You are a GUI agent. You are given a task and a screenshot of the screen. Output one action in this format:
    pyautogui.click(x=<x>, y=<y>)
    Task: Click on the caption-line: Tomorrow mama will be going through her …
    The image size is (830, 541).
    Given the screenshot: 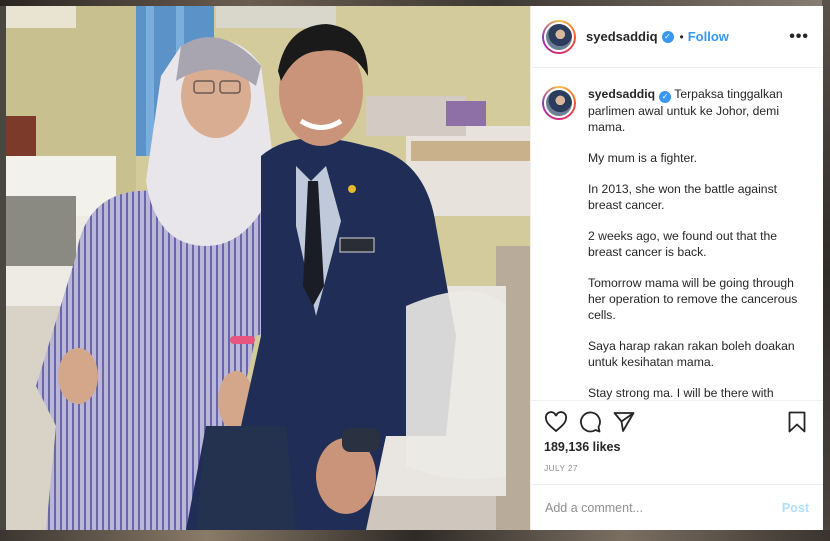 What is the action you would take?
    pyautogui.click(x=693, y=299)
    